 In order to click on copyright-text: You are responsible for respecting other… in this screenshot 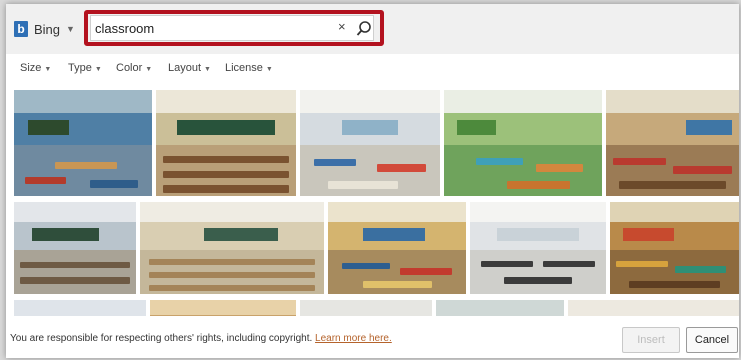, I will do `click(161, 338)`.